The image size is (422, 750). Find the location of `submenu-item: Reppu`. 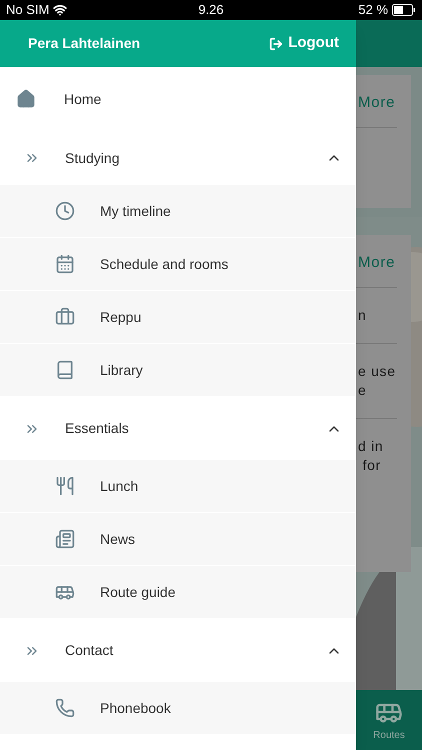

submenu-item: Reppu is located at coordinates (178, 317).